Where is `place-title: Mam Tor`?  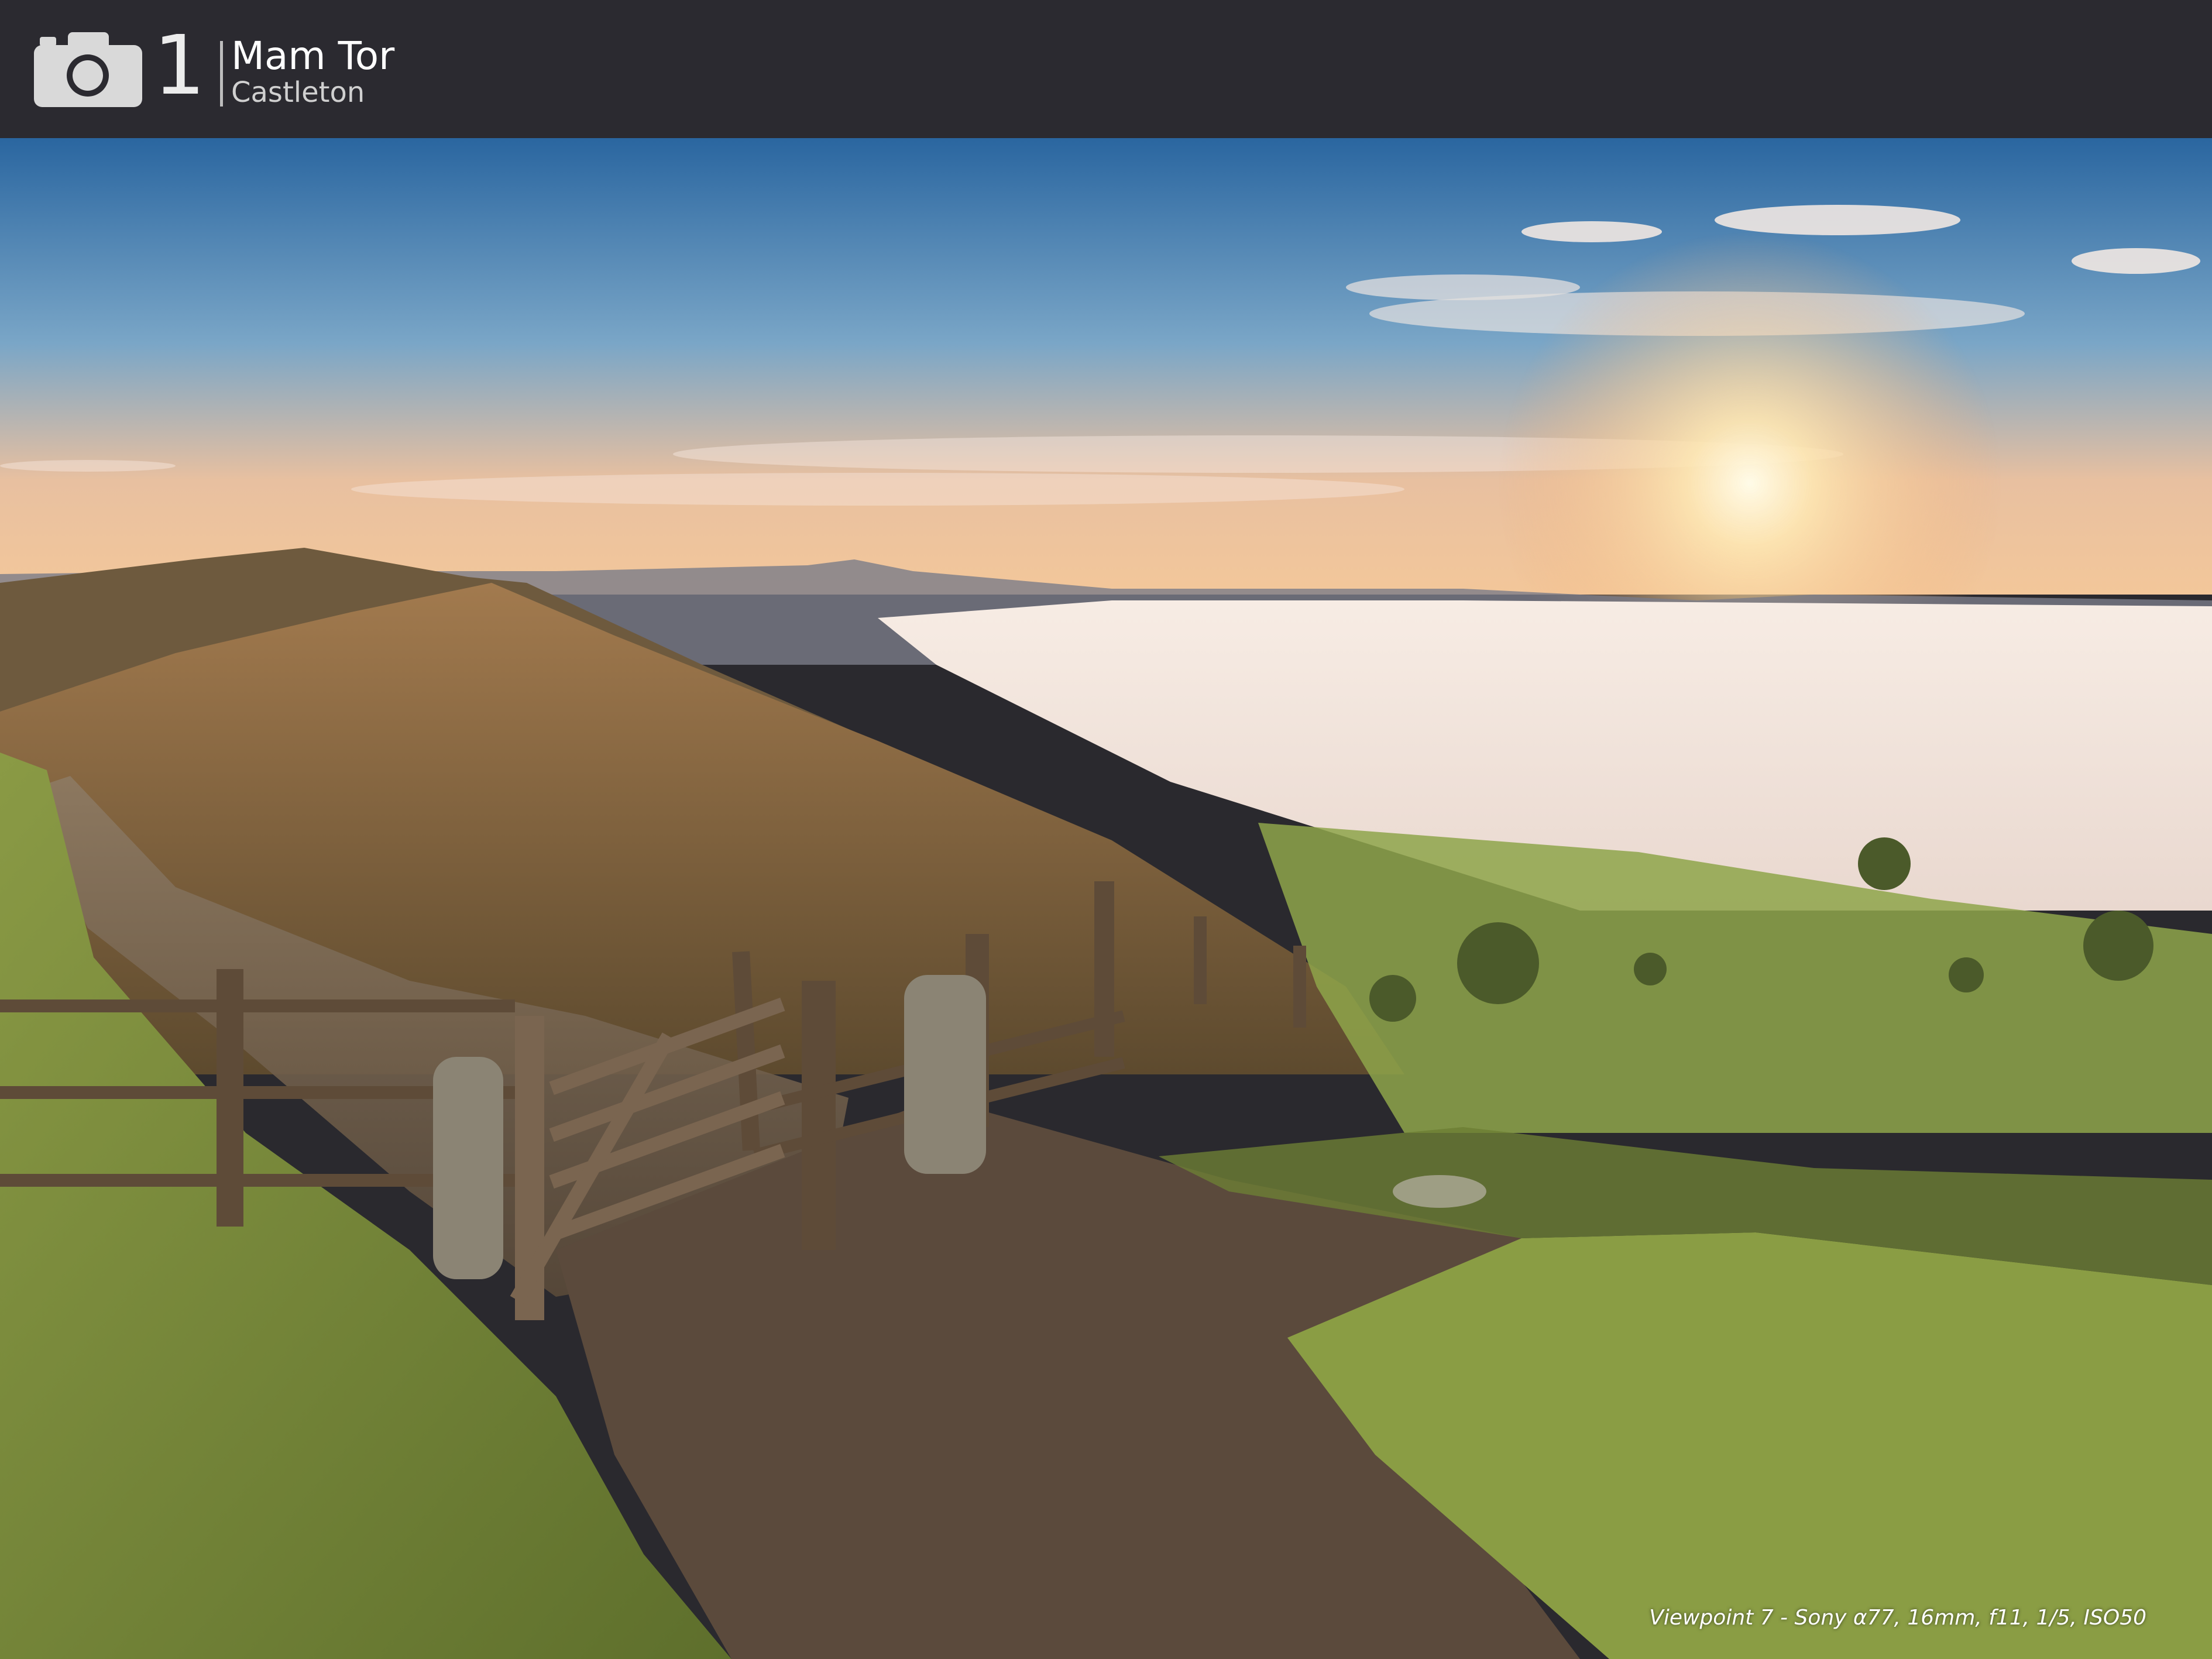 place-title: Mam Tor is located at coordinates (313, 55).